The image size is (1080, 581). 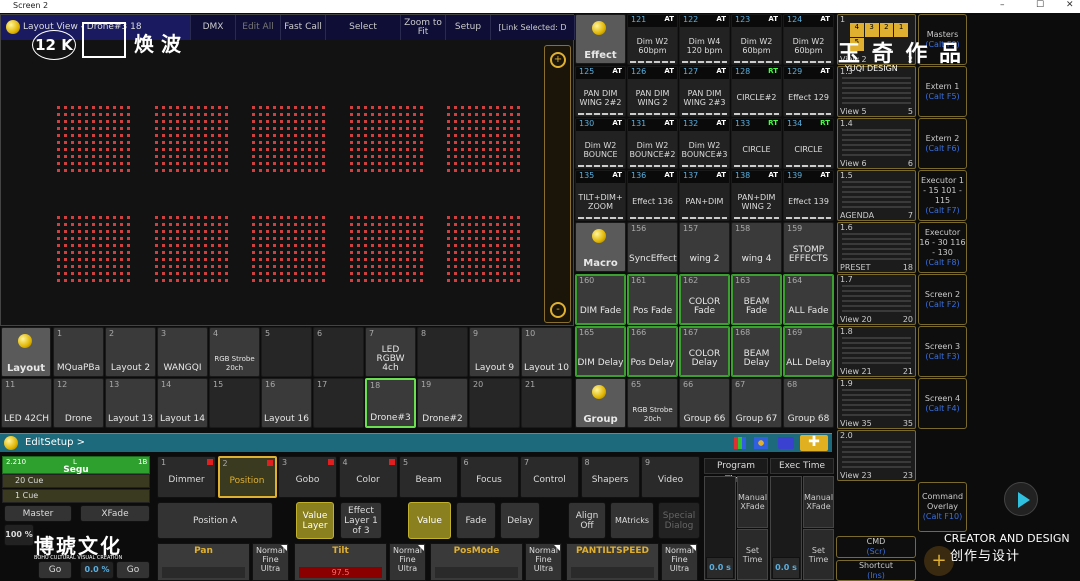 I want to click on preset-type-control: 7 Control, so click(x=549, y=477).